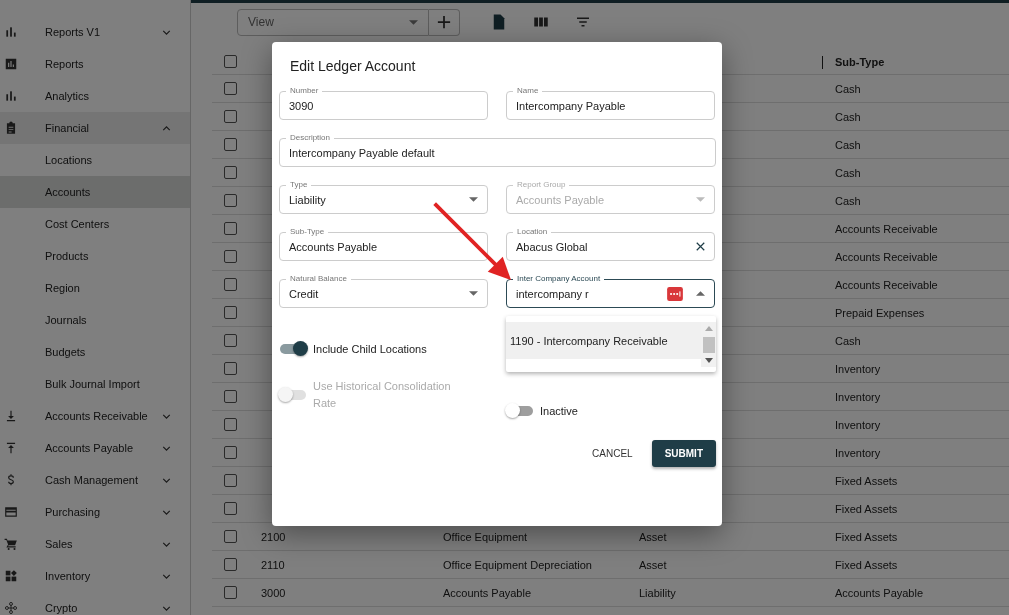 This screenshot has height=615, width=1009. Describe the element at coordinates (95, 192) in the screenshot. I see `sidebar-subitem: Accounts` at that location.